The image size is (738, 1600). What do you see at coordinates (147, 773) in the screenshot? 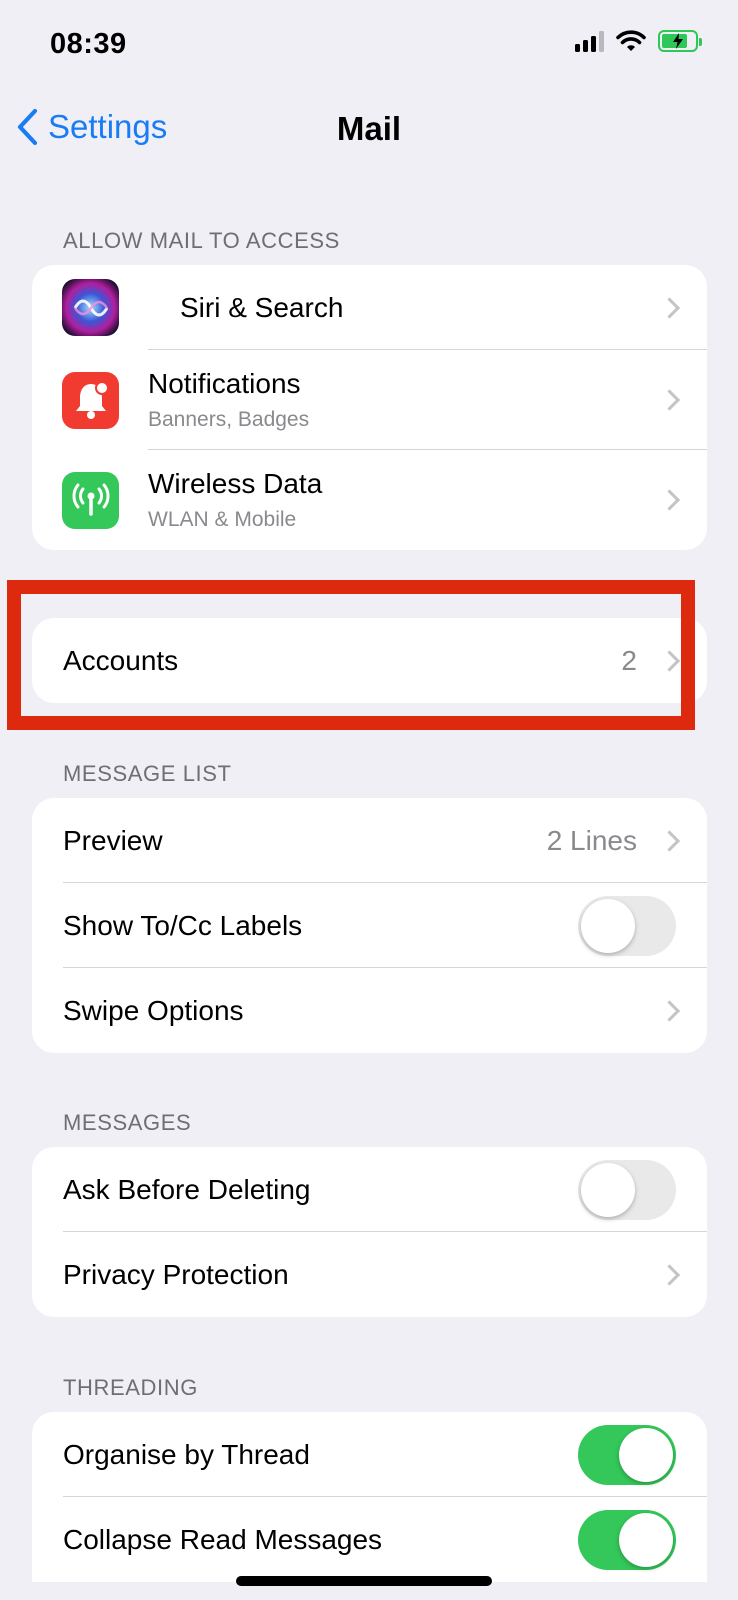
I see `section-header-message-list: MESSAGE LIST` at bounding box center [147, 773].